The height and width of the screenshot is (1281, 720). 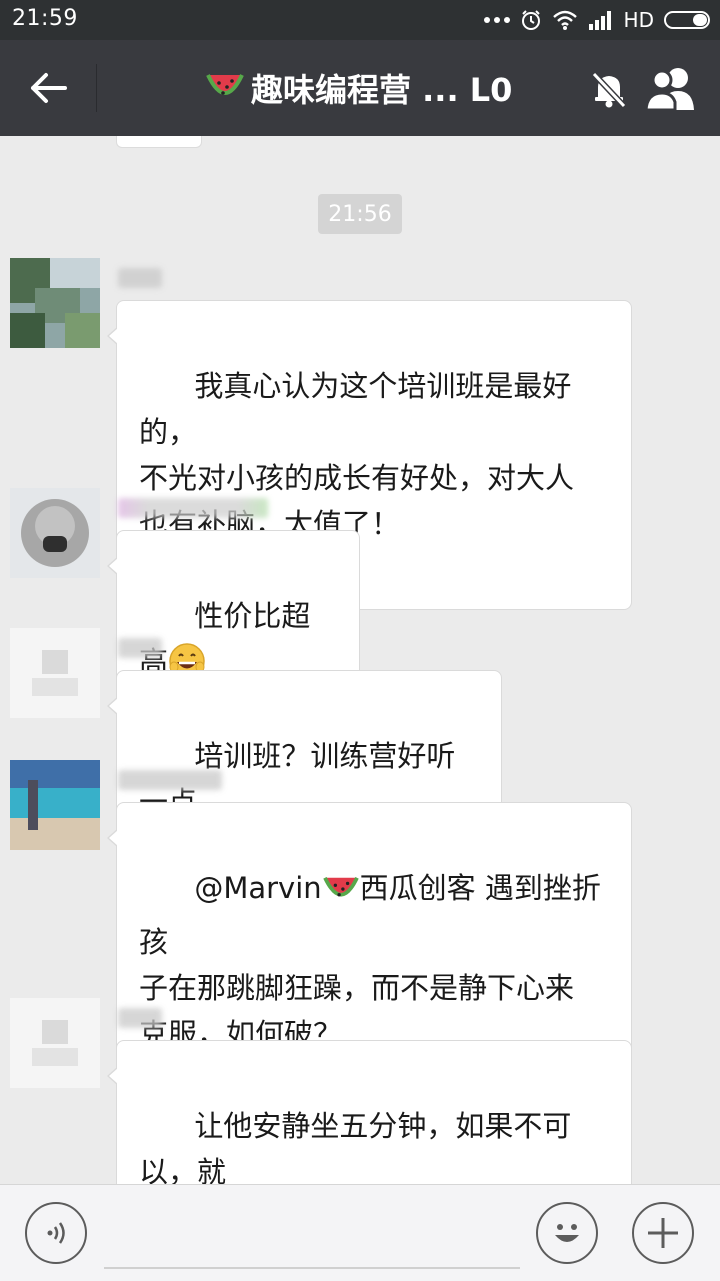 I want to click on emoji-button, so click(x=567, y=1233).